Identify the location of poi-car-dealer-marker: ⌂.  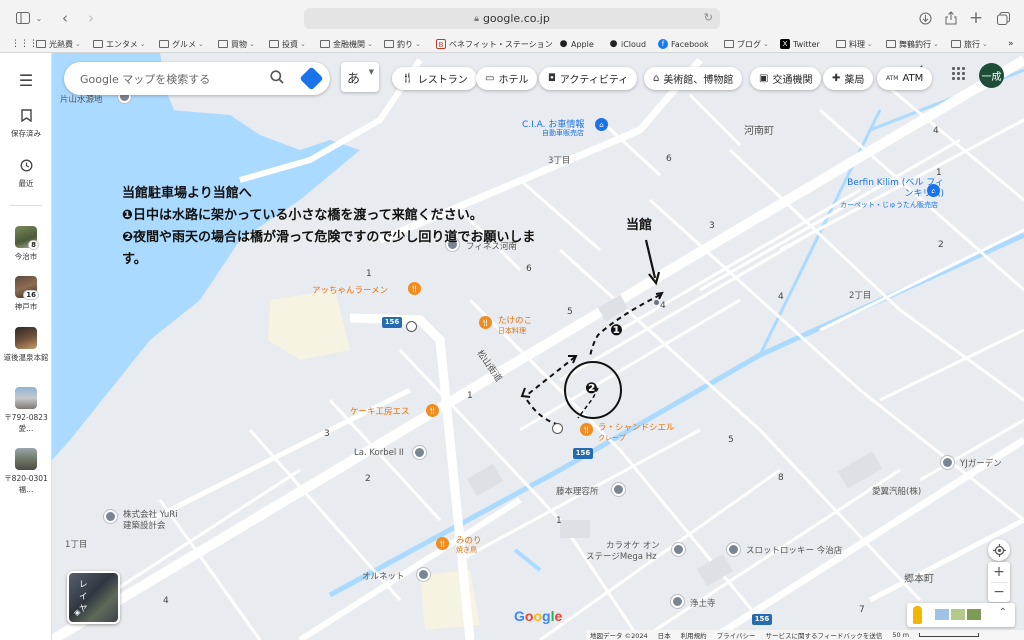
(601, 124).